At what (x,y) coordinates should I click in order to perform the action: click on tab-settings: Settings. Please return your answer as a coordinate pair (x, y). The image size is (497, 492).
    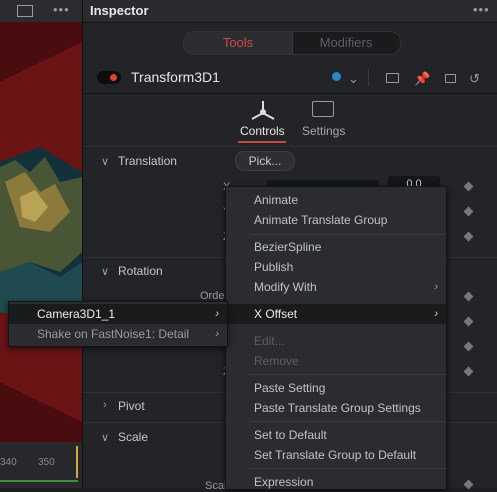
    Looking at the image, I should click on (323, 131).